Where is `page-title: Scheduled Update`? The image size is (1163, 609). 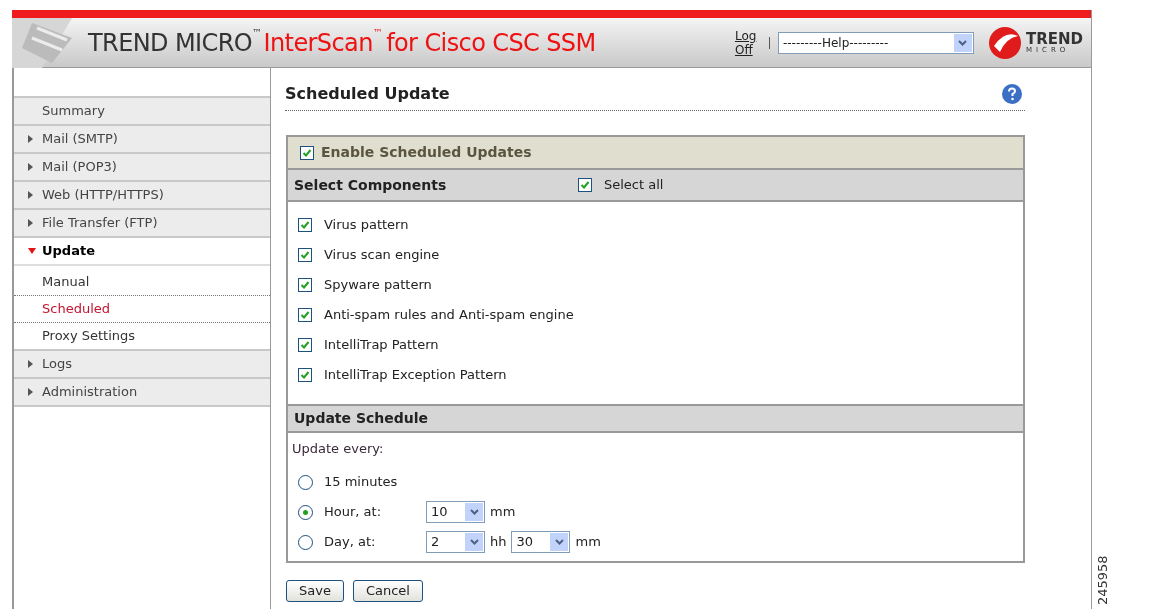
page-title: Scheduled Update is located at coordinates (367, 94).